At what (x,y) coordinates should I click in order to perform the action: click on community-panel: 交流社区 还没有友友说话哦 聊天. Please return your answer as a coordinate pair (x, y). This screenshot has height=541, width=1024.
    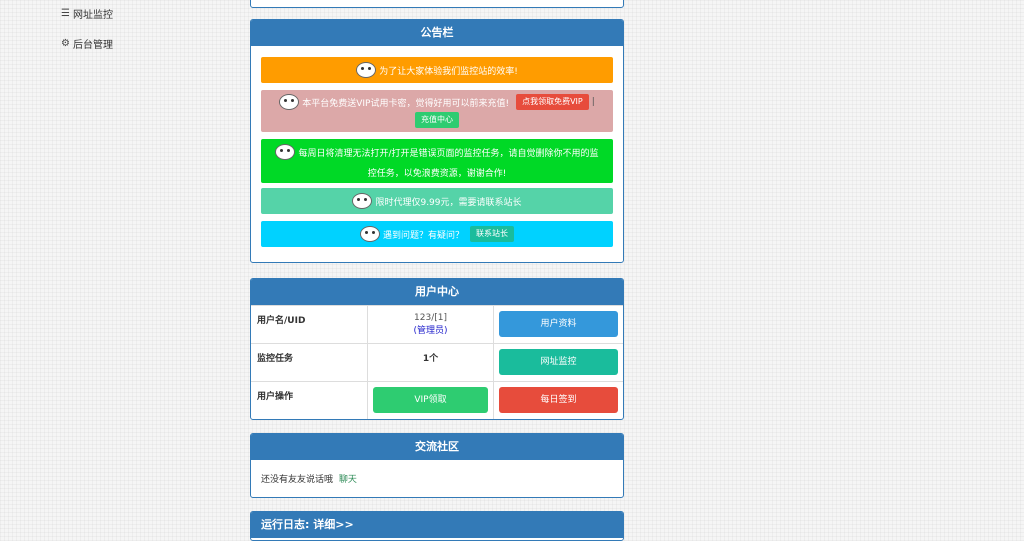
    Looking at the image, I should click on (437, 465).